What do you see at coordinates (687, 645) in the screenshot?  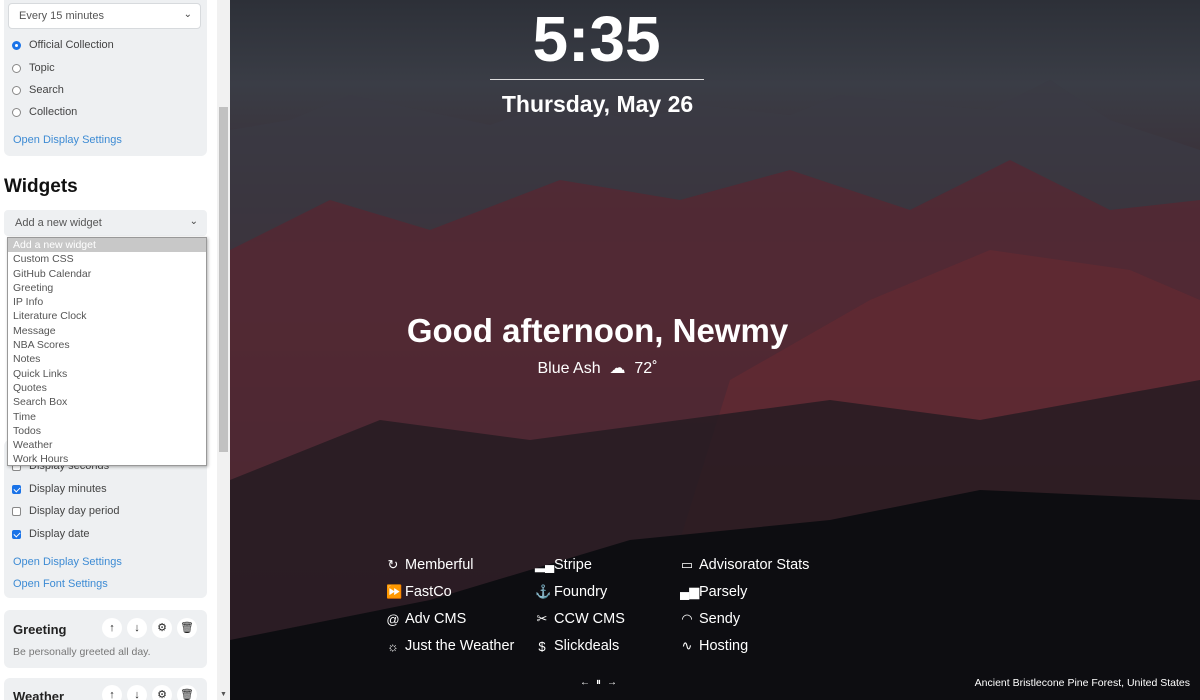 I see `link-icon: ∿` at bounding box center [687, 645].